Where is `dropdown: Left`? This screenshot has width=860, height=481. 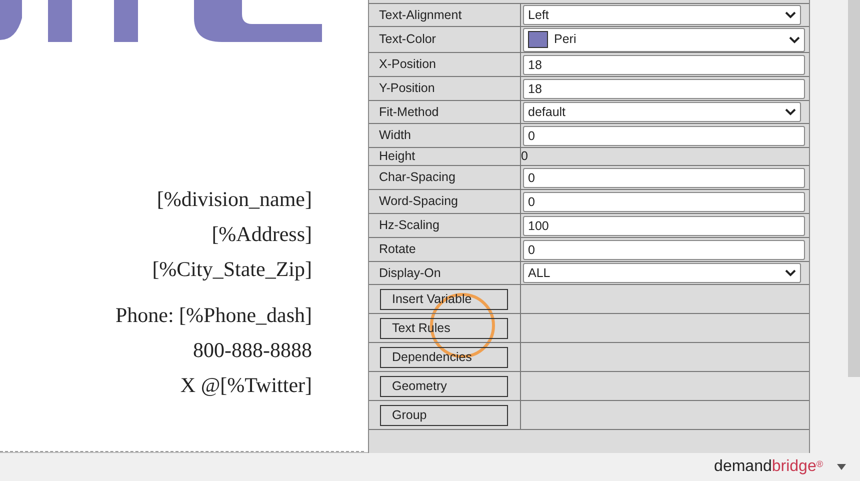 dropdown: Left is located at coordinates (662, 15).